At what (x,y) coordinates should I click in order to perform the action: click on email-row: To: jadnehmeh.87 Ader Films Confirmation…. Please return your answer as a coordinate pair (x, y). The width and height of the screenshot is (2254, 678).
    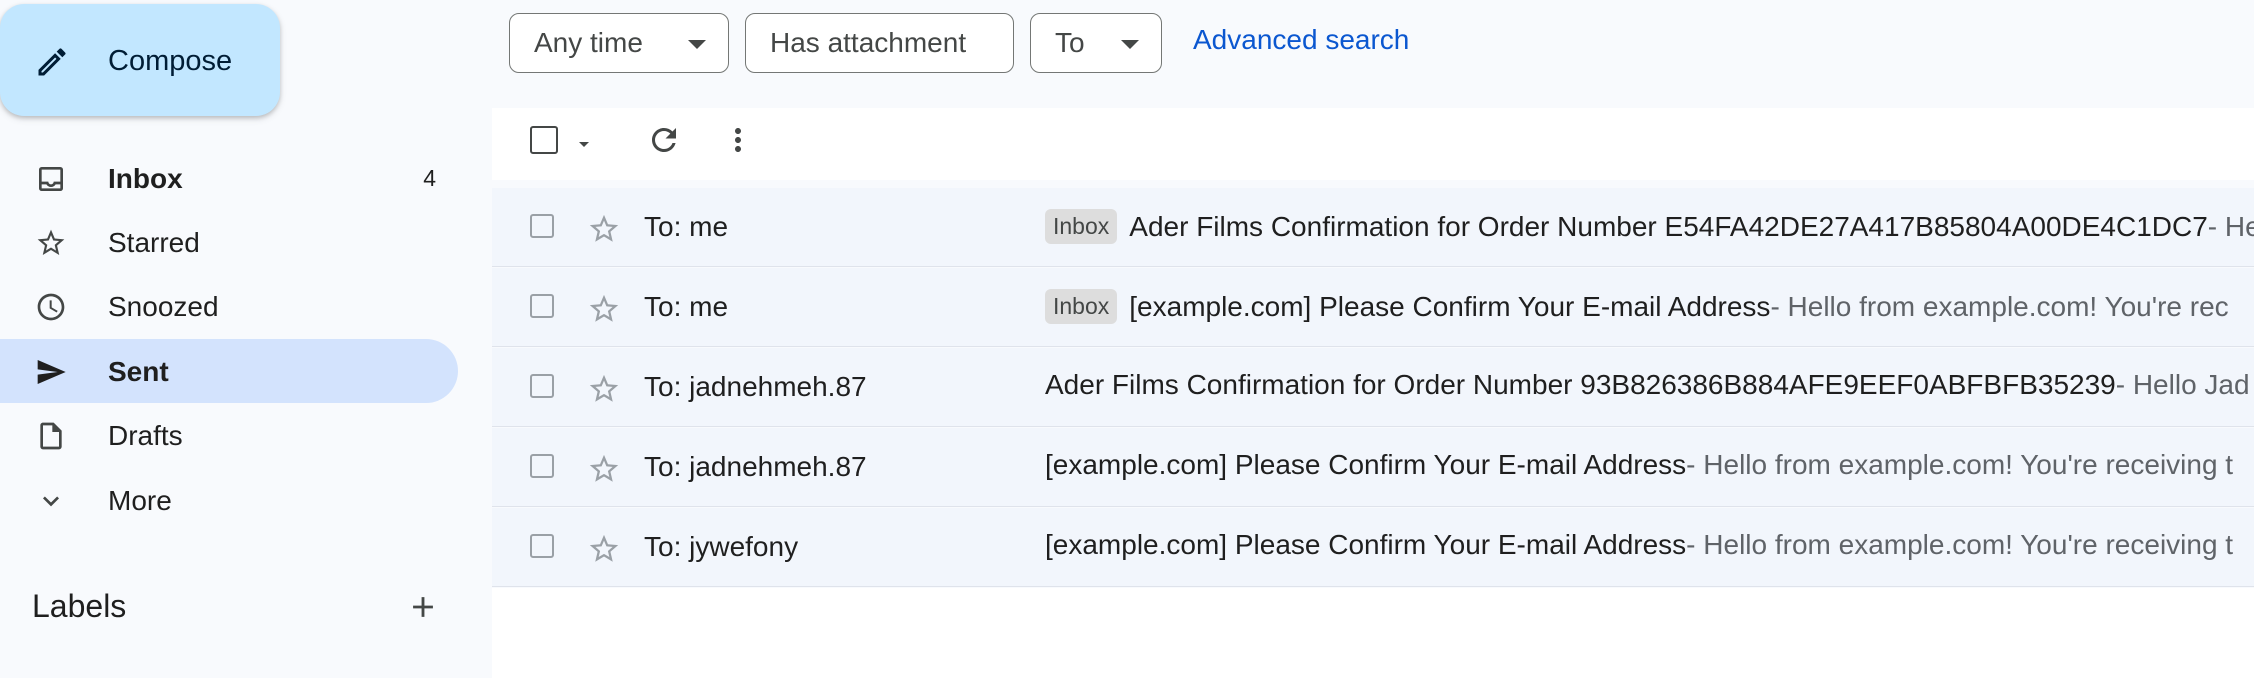
    Looking at the image, I should click on (1373, 387).